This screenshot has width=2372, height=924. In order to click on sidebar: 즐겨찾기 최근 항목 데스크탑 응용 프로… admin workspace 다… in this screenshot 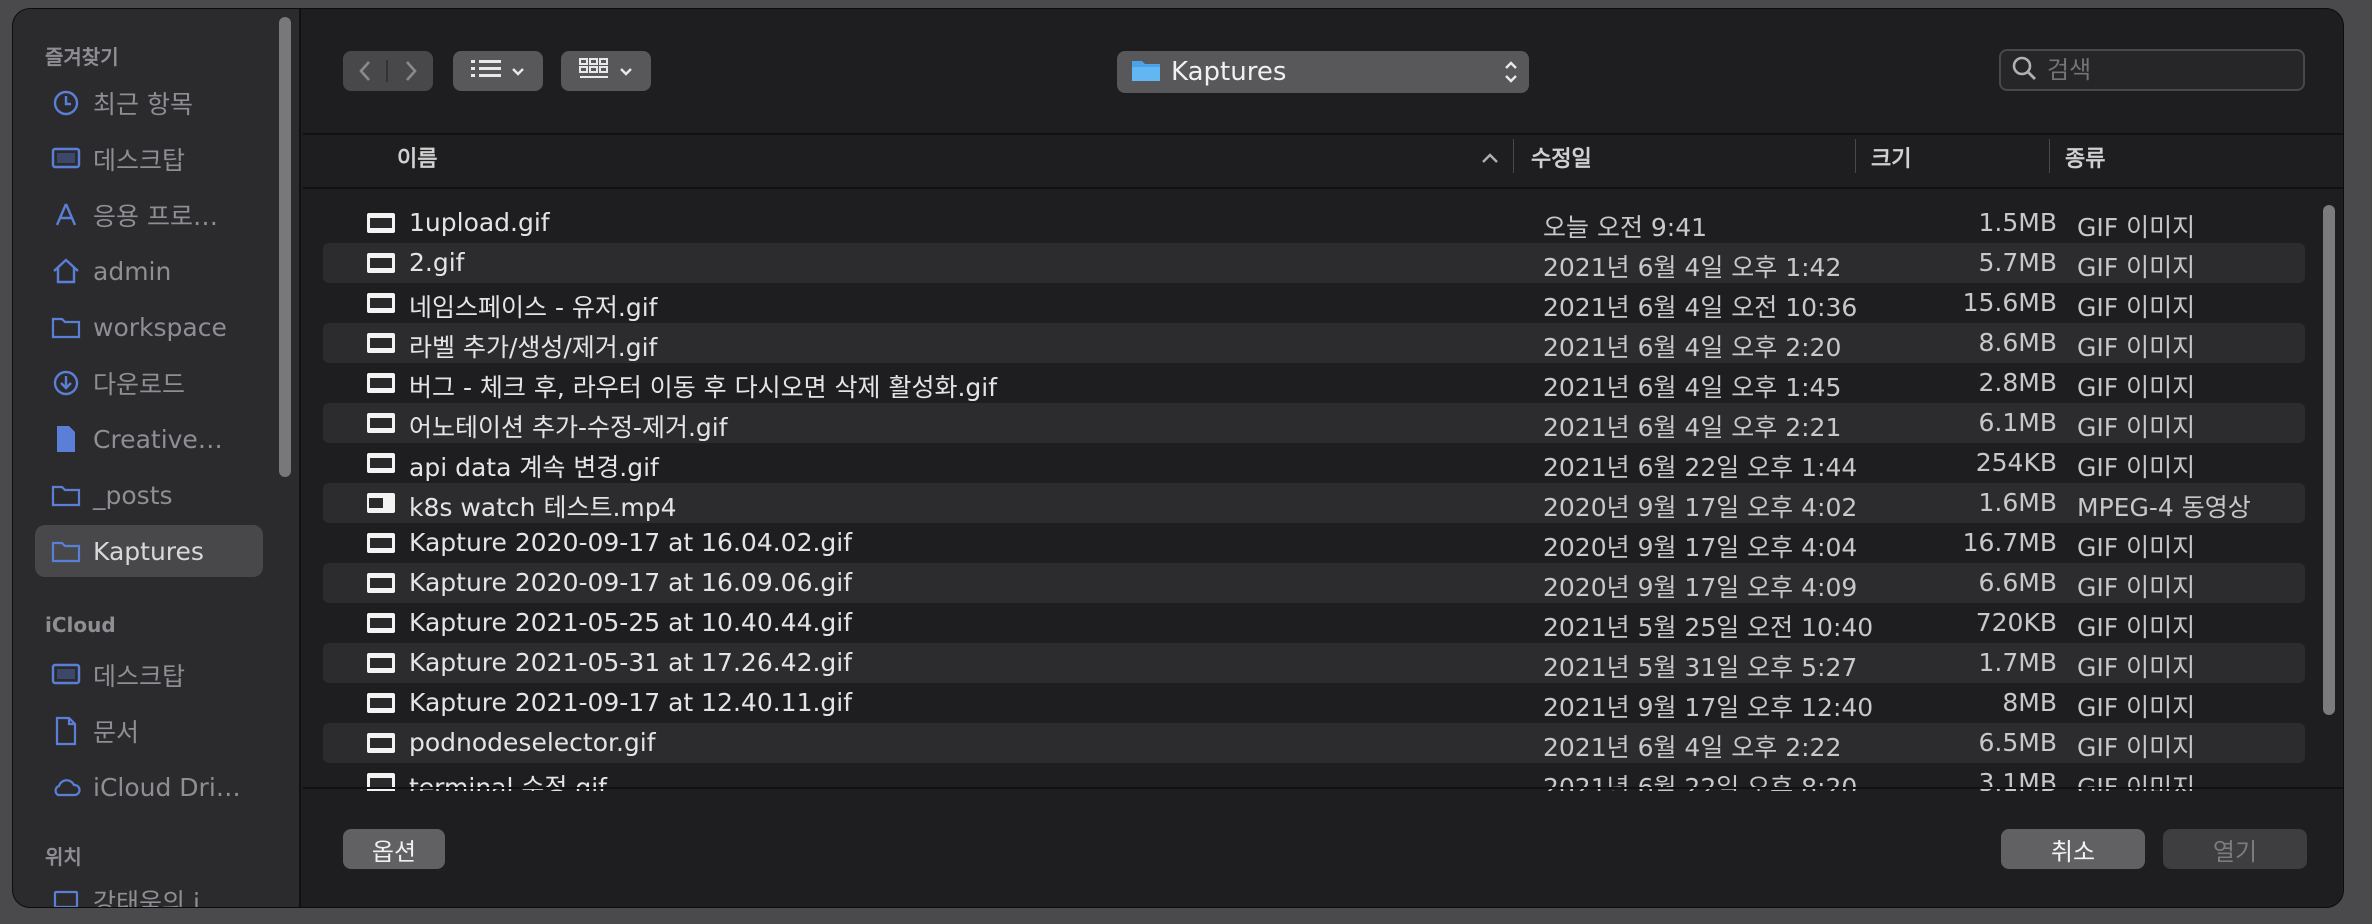, I will do `click(157, 458)`.